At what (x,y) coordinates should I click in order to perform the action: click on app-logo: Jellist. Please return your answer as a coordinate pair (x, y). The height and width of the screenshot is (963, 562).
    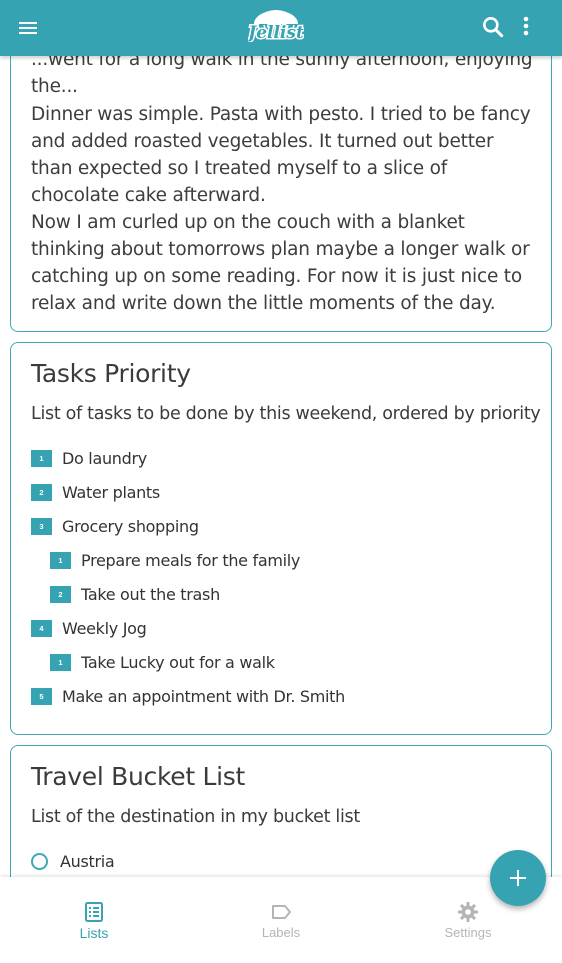
    Looking at the image, I should click on (274, 26).